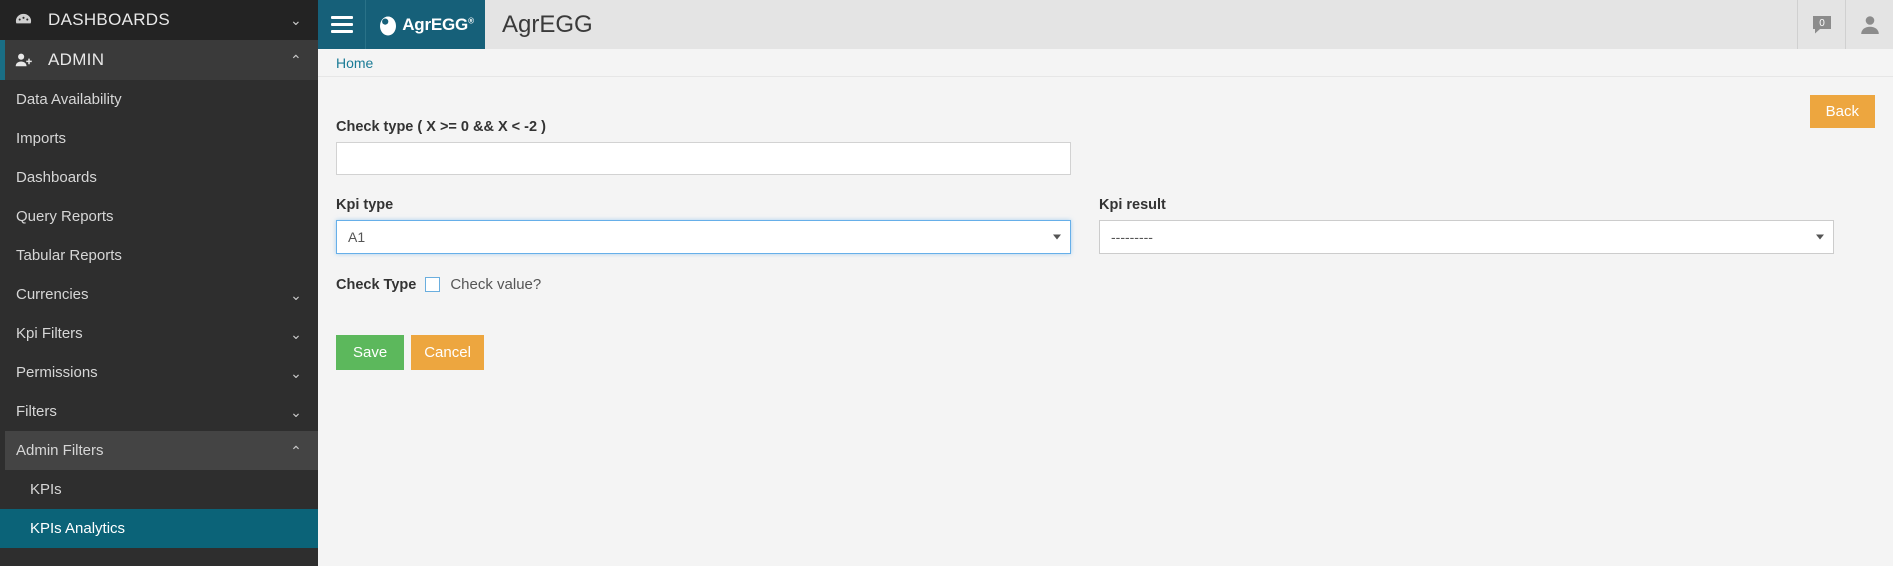  I want to click on kpi-result-select: ---------, so click(1466, 237).